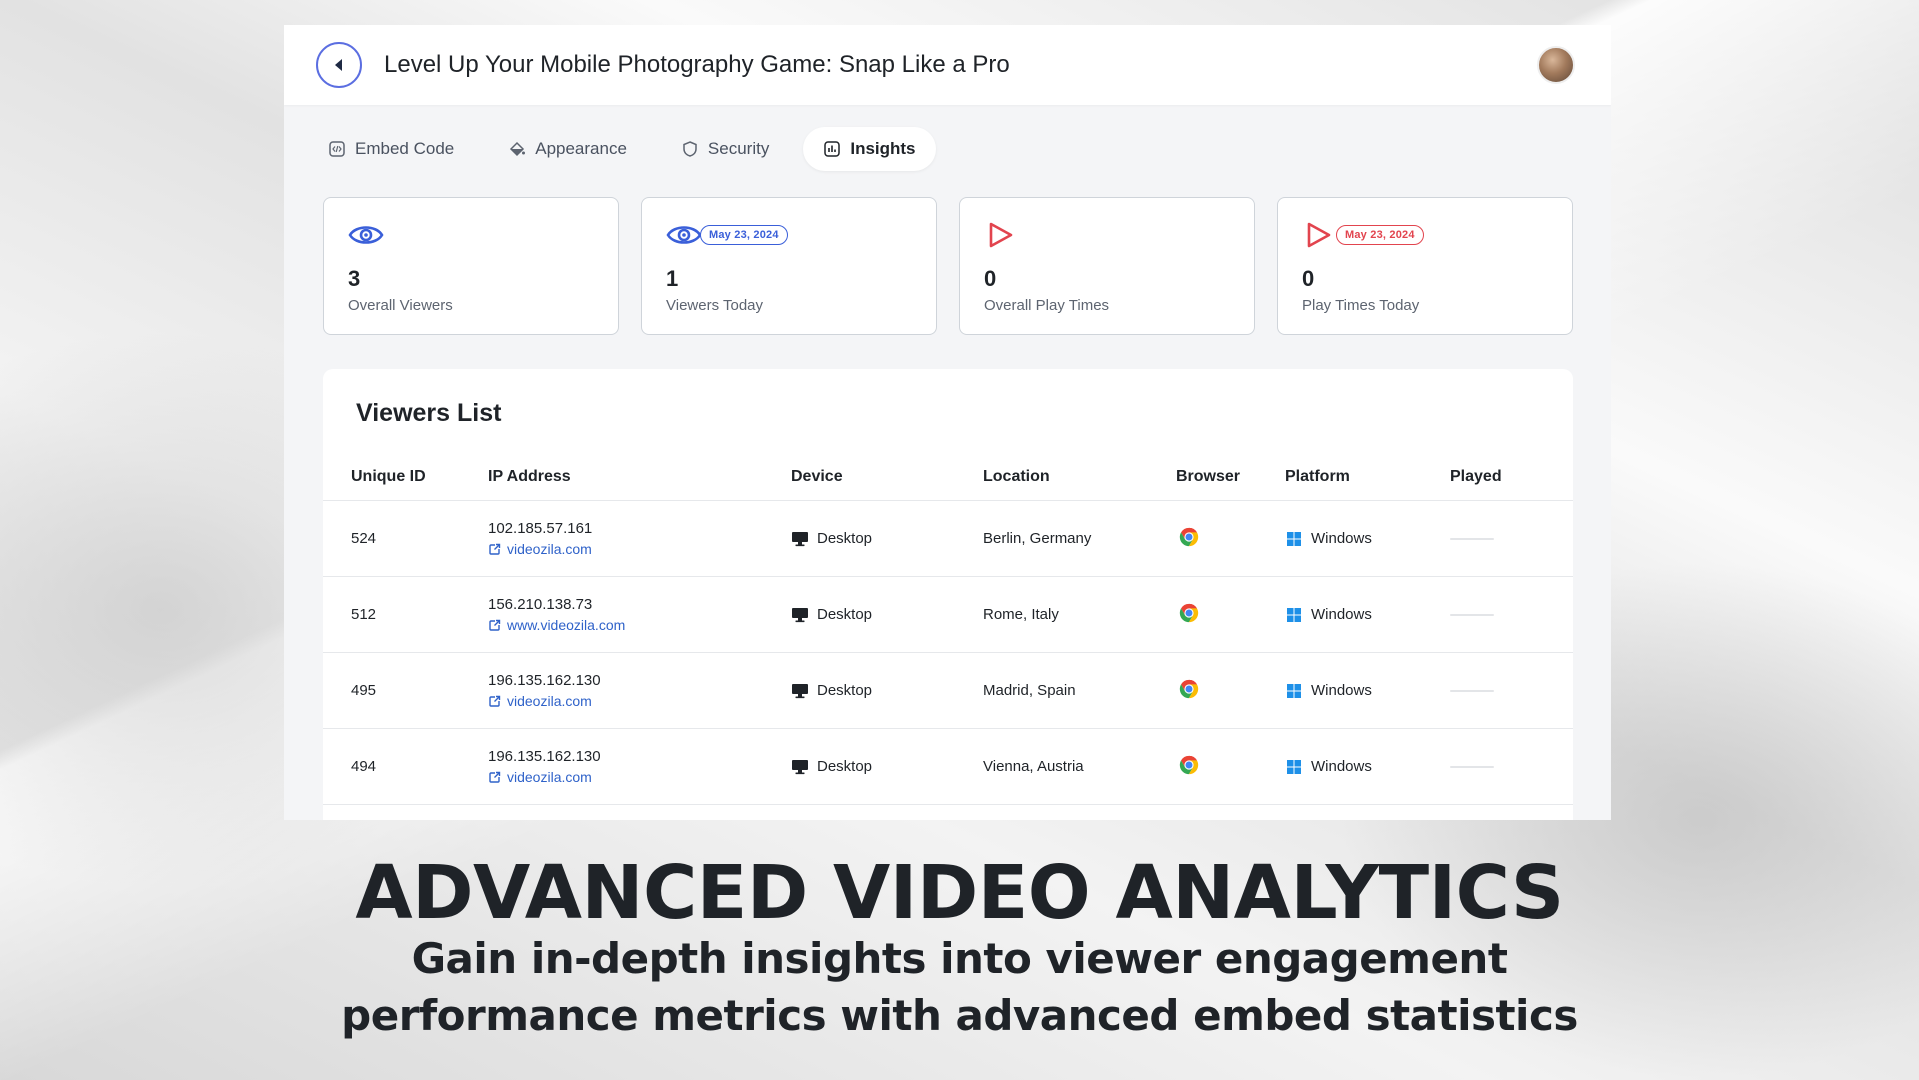  I want to click on tab-insights: Insights, so click(869, 149).